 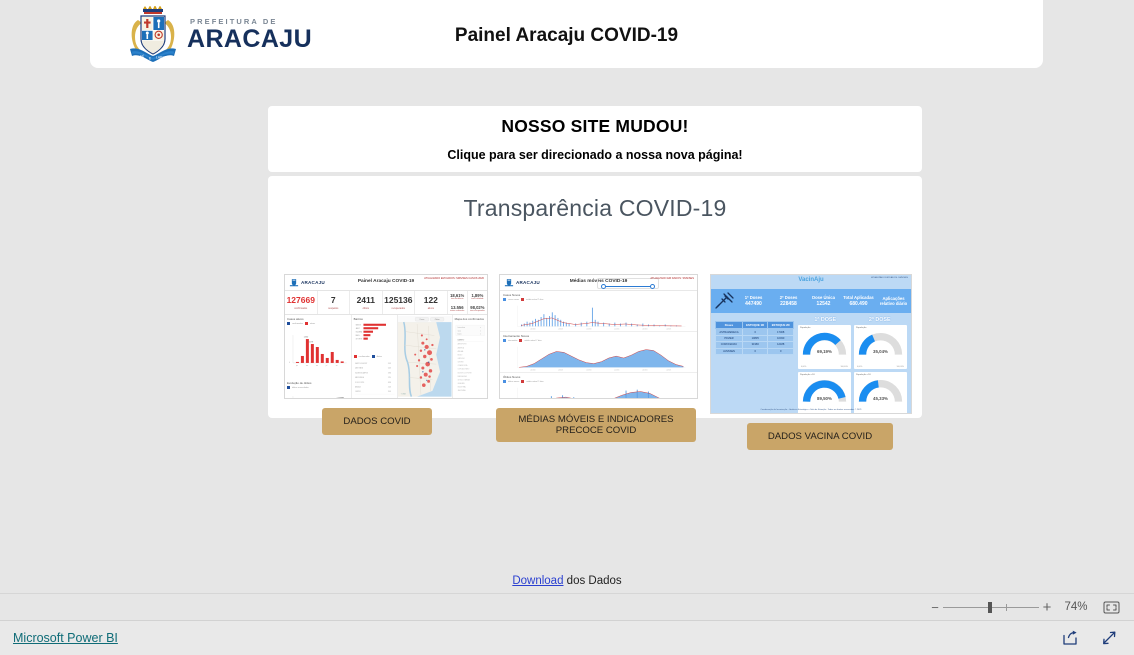 What do you see at coordinates (477, 299) in the screenshot?
I see `kpi-mini-label: taxa letalidade` at bounding box center [477, 299].